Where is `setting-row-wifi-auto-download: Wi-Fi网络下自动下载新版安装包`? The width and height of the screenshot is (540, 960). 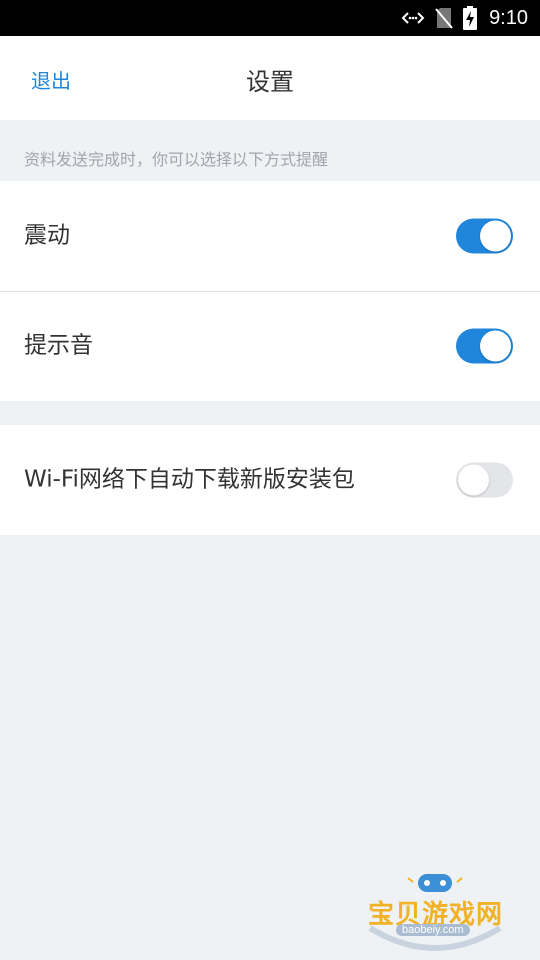
setting-row-wifi-auto-download: Wi-Fi网络下自动下载新版安装包 is located at coordinates (270, 480).